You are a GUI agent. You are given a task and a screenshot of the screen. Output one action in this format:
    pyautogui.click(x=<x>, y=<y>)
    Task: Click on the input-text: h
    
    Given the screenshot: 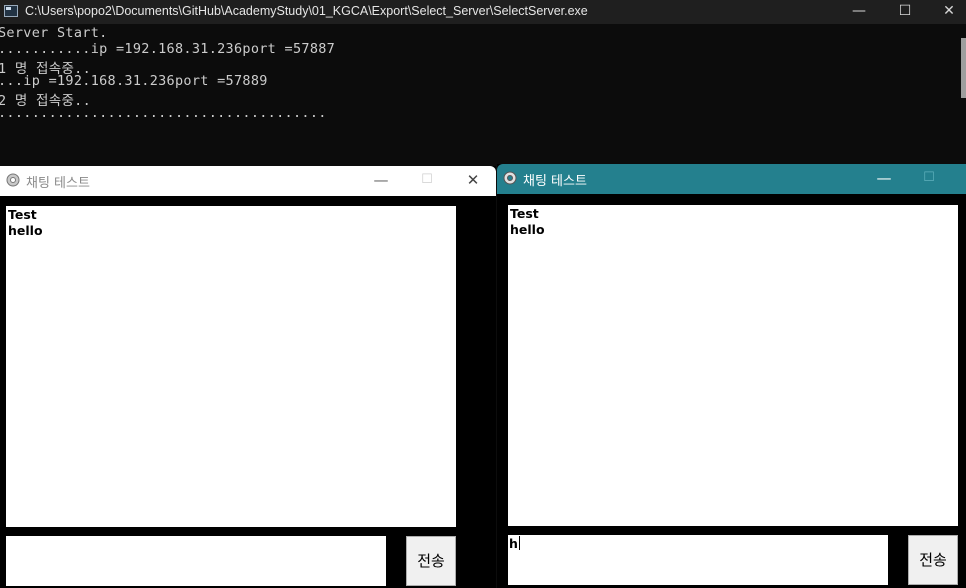 What is the action you would take?
    pyautogui.click(x=513, y=543)
    